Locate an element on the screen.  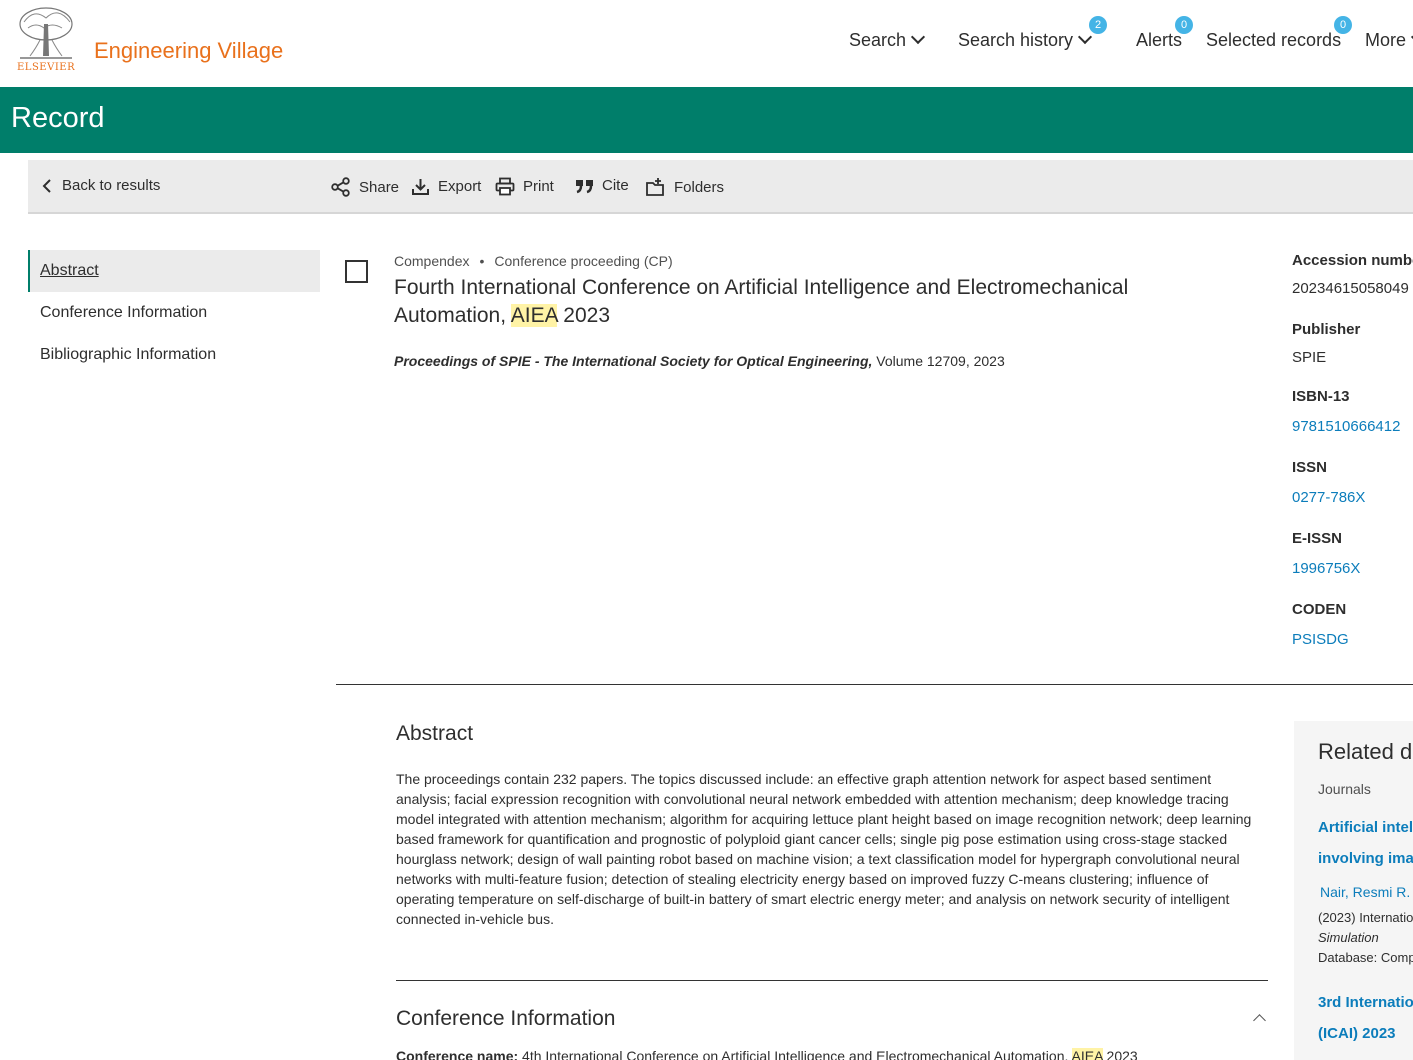
related-documents-heading: Related documents is located at coordinates (1365, 751).